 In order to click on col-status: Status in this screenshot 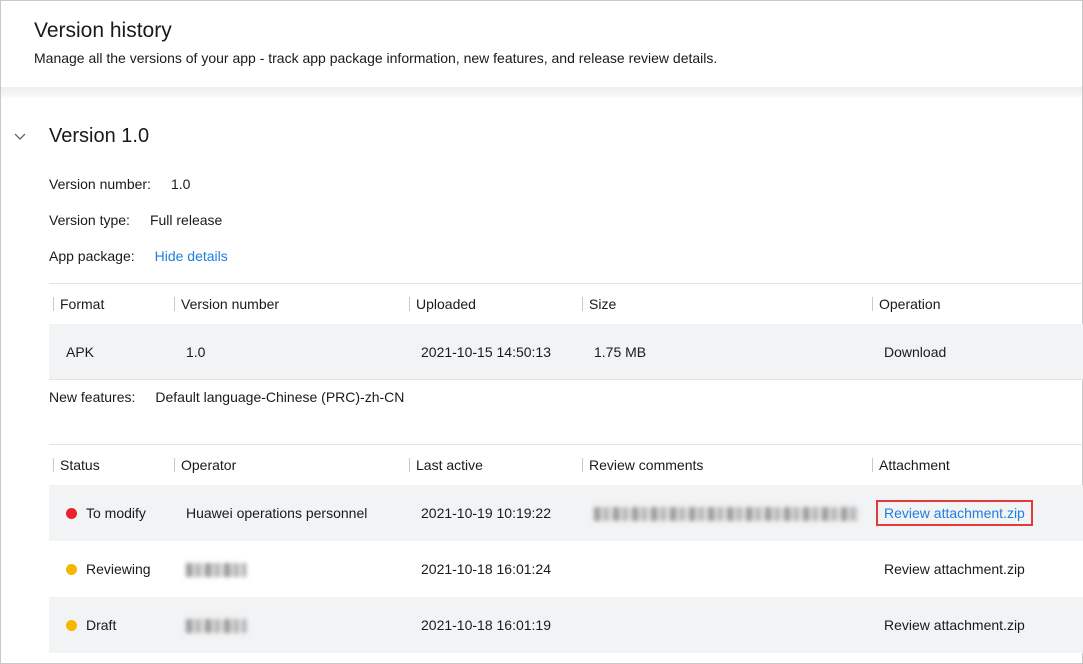, I will do `click(76, 465)`.